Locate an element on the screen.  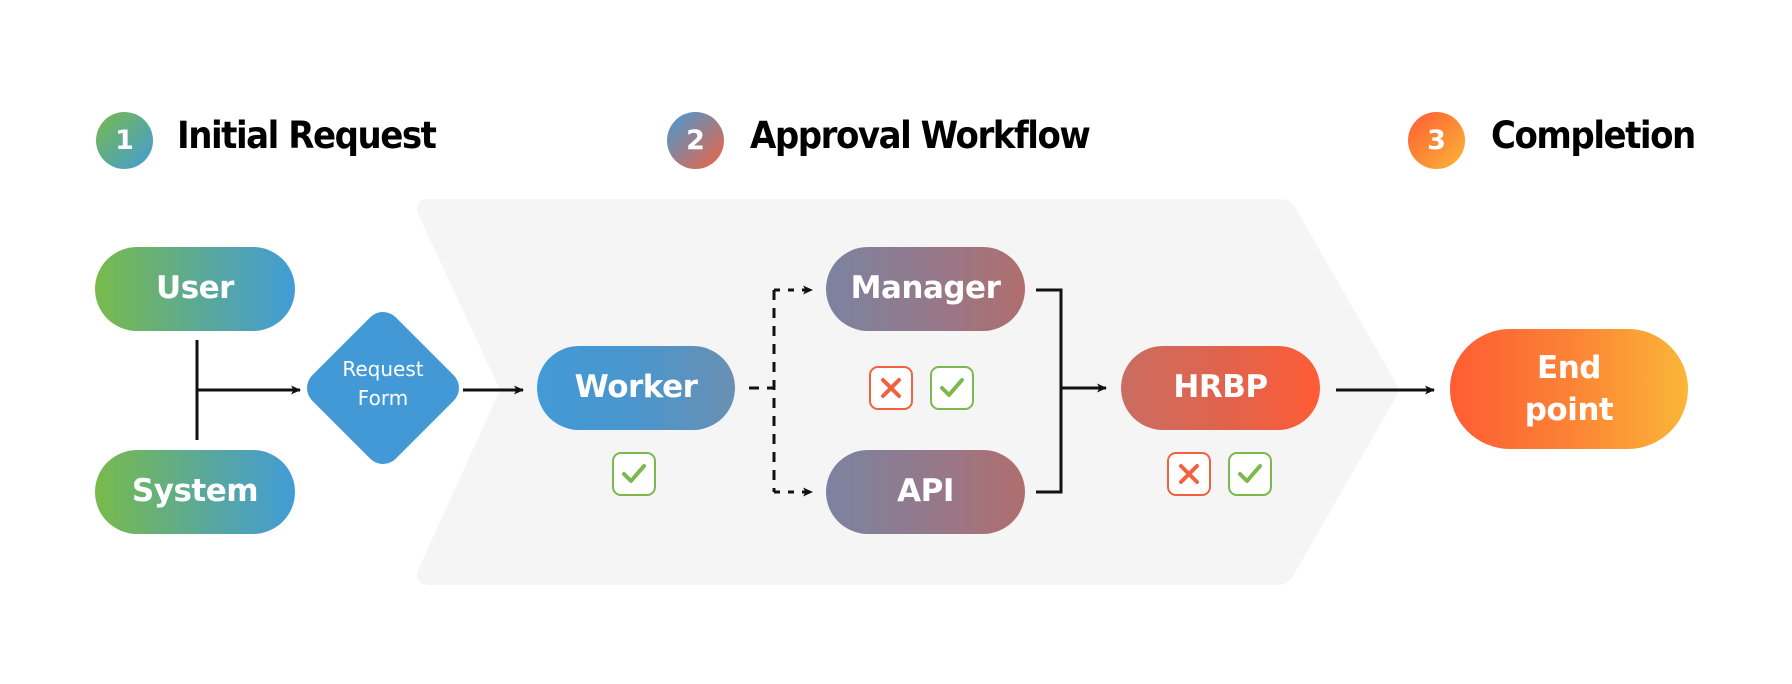
request-form-label-line-1: Request is located at coordinates (383, 369).